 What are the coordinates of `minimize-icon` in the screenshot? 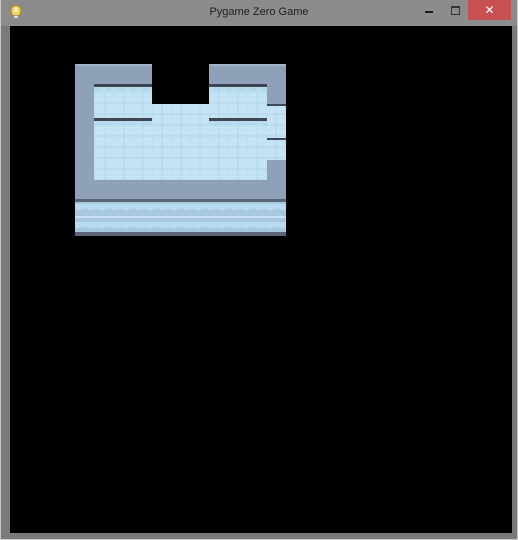 It's located at (429, 12).